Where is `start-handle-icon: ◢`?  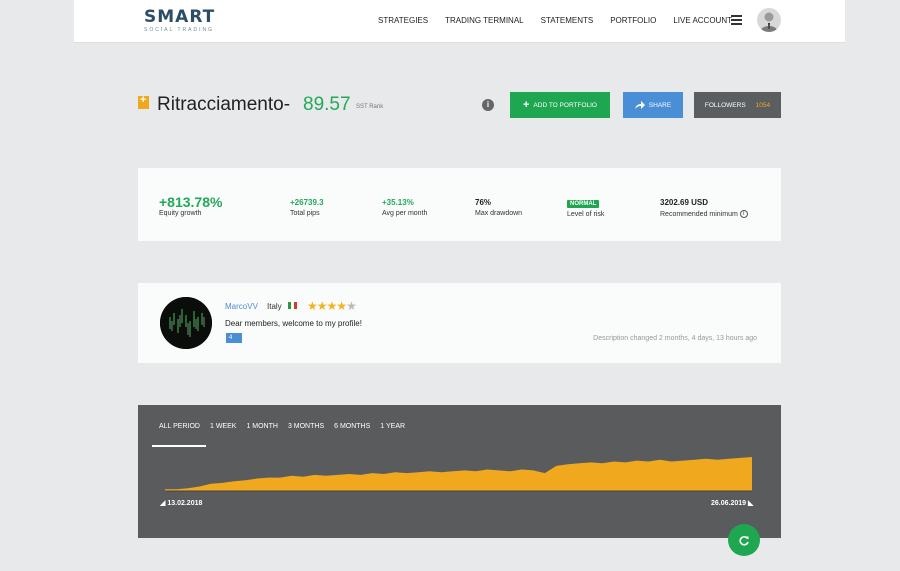 start-handle-icon: ◢ is located at coordinates (163, 503).